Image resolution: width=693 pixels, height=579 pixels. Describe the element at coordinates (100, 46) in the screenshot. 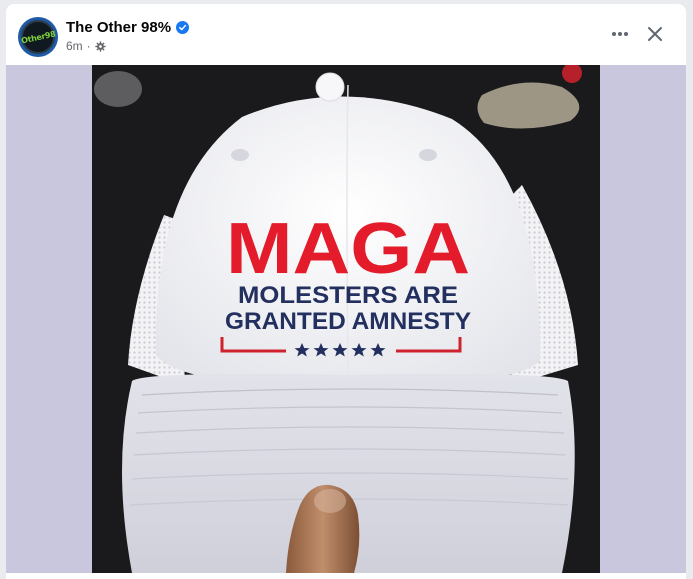

I see `gear-icon` at that location.